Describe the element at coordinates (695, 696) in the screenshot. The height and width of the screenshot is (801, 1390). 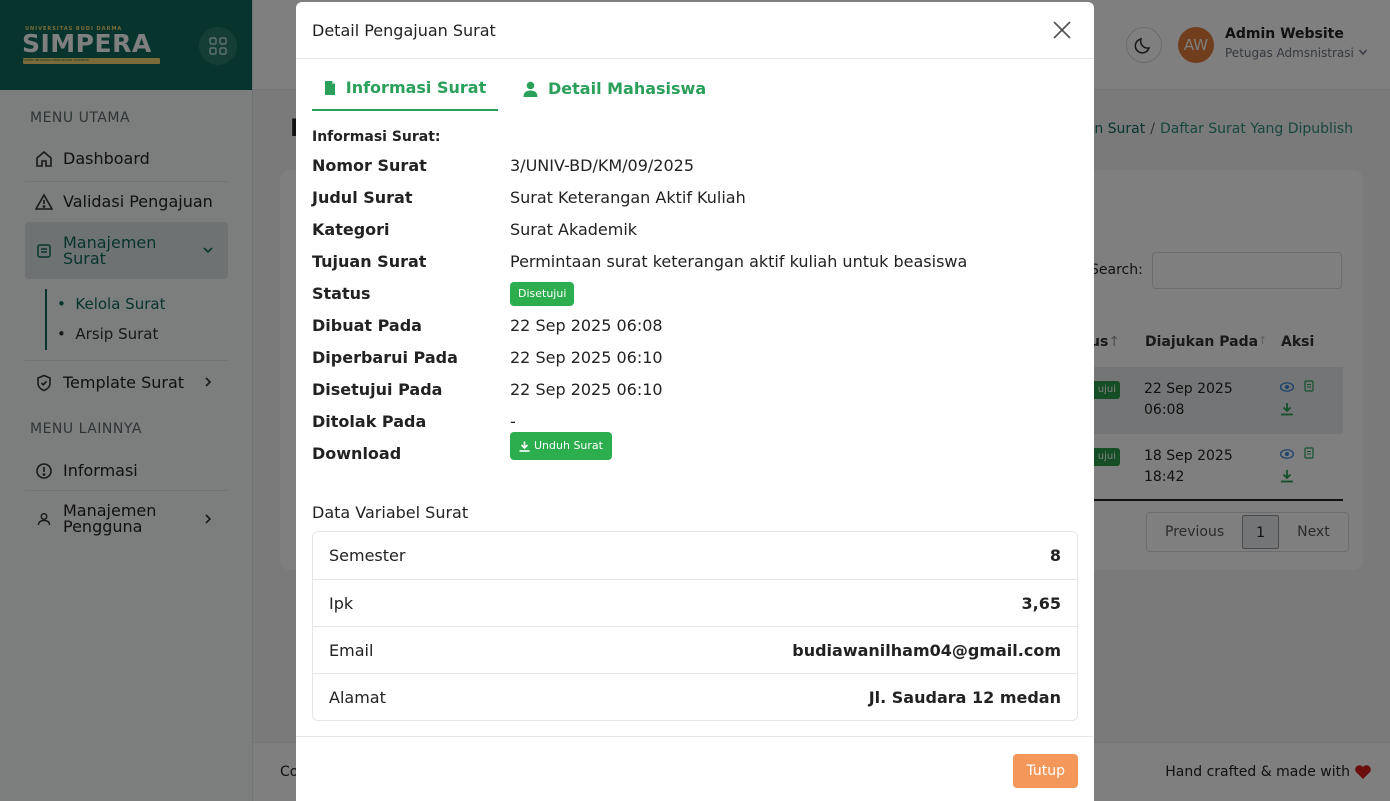
I see `variable-row: Alamat Jl. Saudara 12 medan` at that location.